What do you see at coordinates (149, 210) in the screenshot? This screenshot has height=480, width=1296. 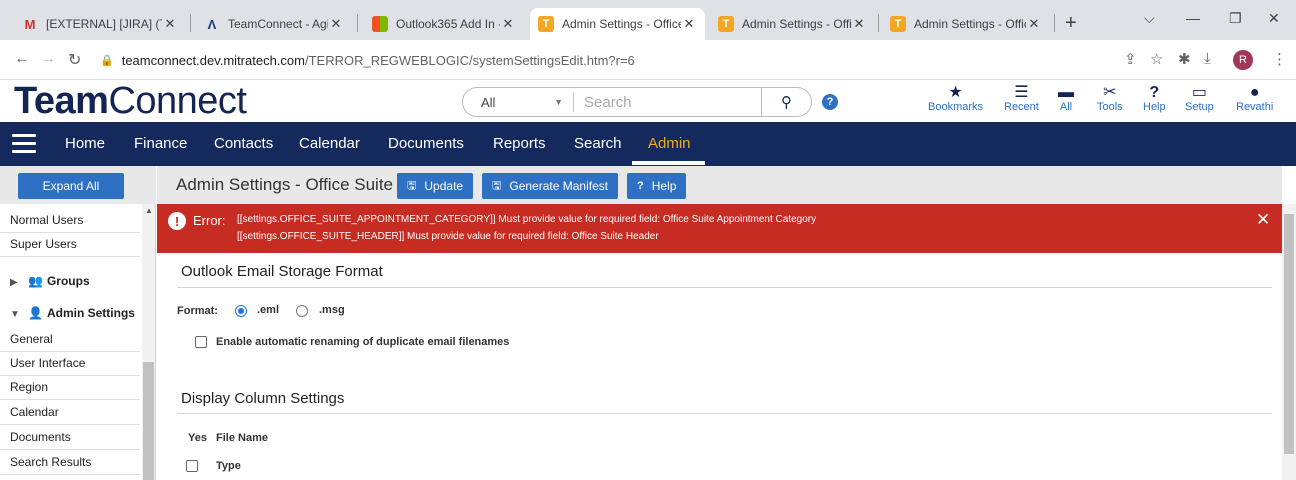 I see `scroll-up-arrow-icon: ▲` at bounding box center [149, 210].